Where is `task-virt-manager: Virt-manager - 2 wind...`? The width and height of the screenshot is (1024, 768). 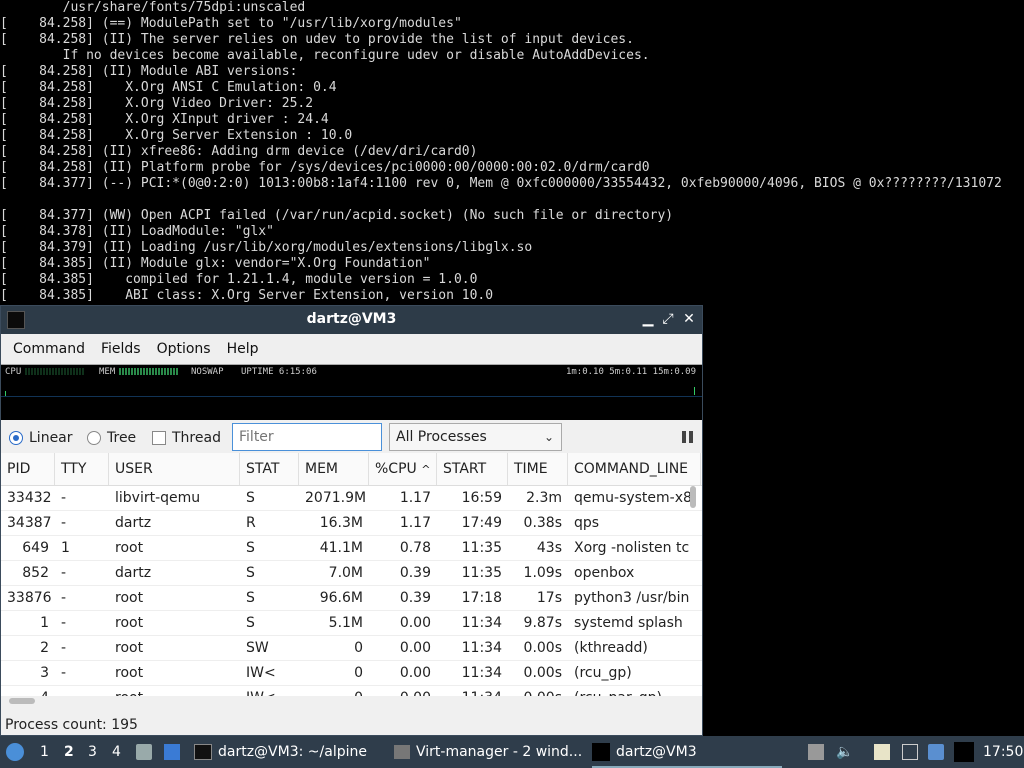 task-virt-manager: Virt-manager - 2 wind... is located at coordinates (489, 752).